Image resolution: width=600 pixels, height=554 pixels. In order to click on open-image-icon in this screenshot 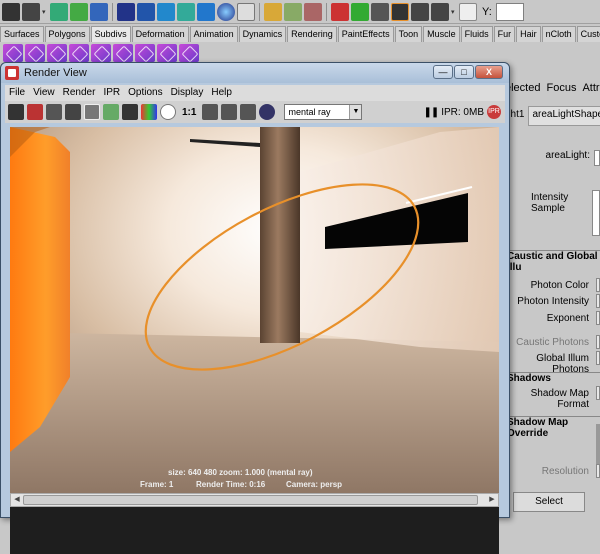, I will do `click(248, 112)`.